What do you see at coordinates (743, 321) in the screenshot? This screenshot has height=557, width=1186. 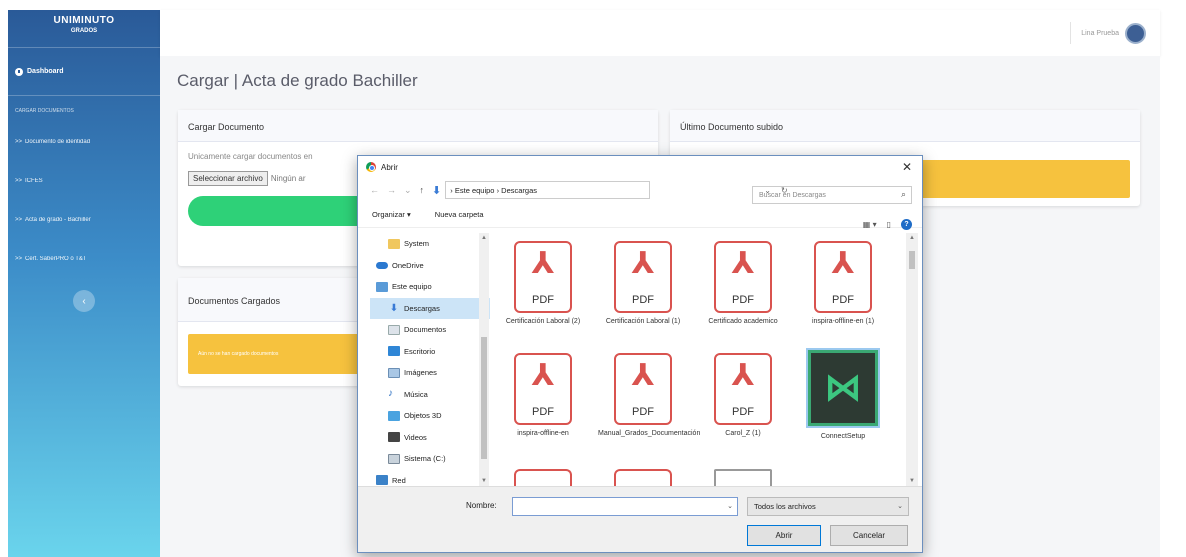 I see `file-name: Certificado academico` at bounding box center [743, 321].